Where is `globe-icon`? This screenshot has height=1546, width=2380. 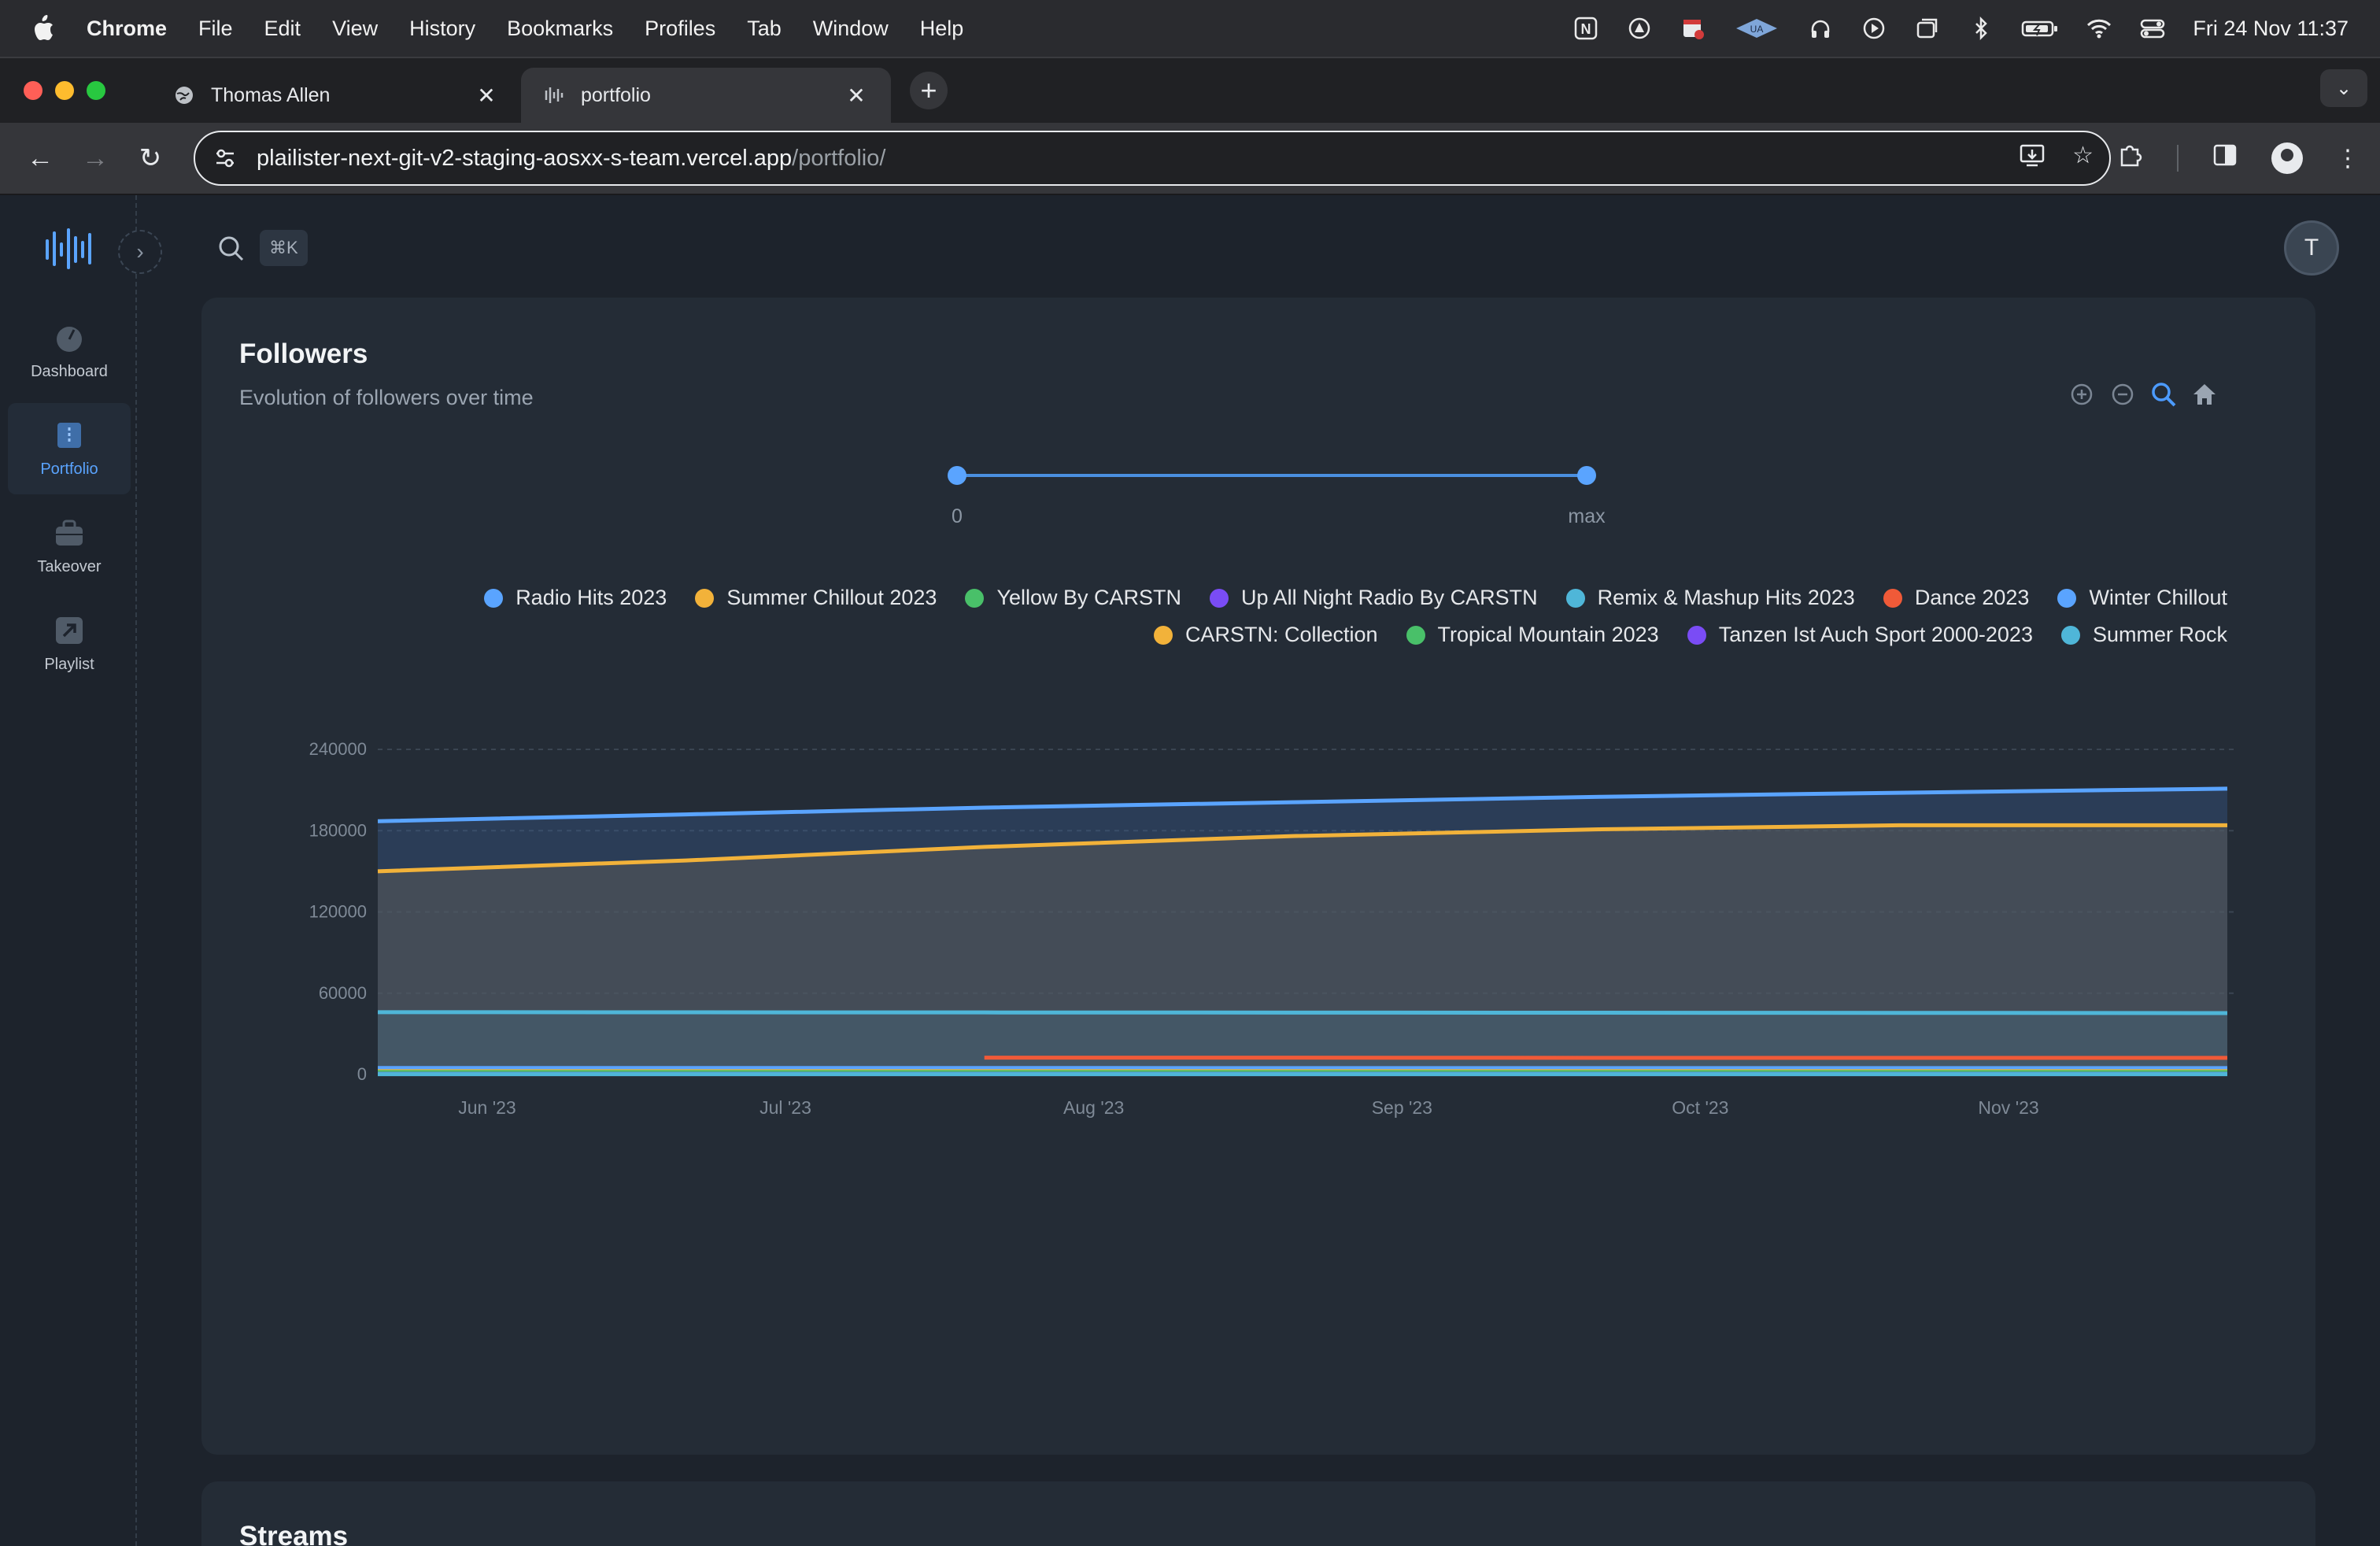 globe-icon is located at coordinates (184, 95).